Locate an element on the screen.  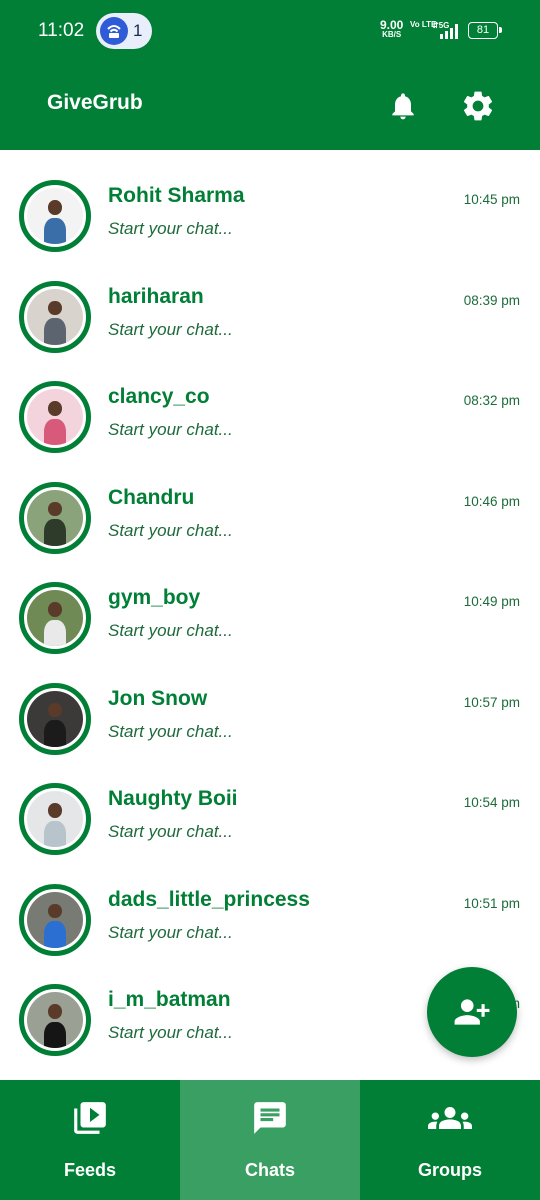
chat-time: 10:49 pm is located at coordinates (491, 601).